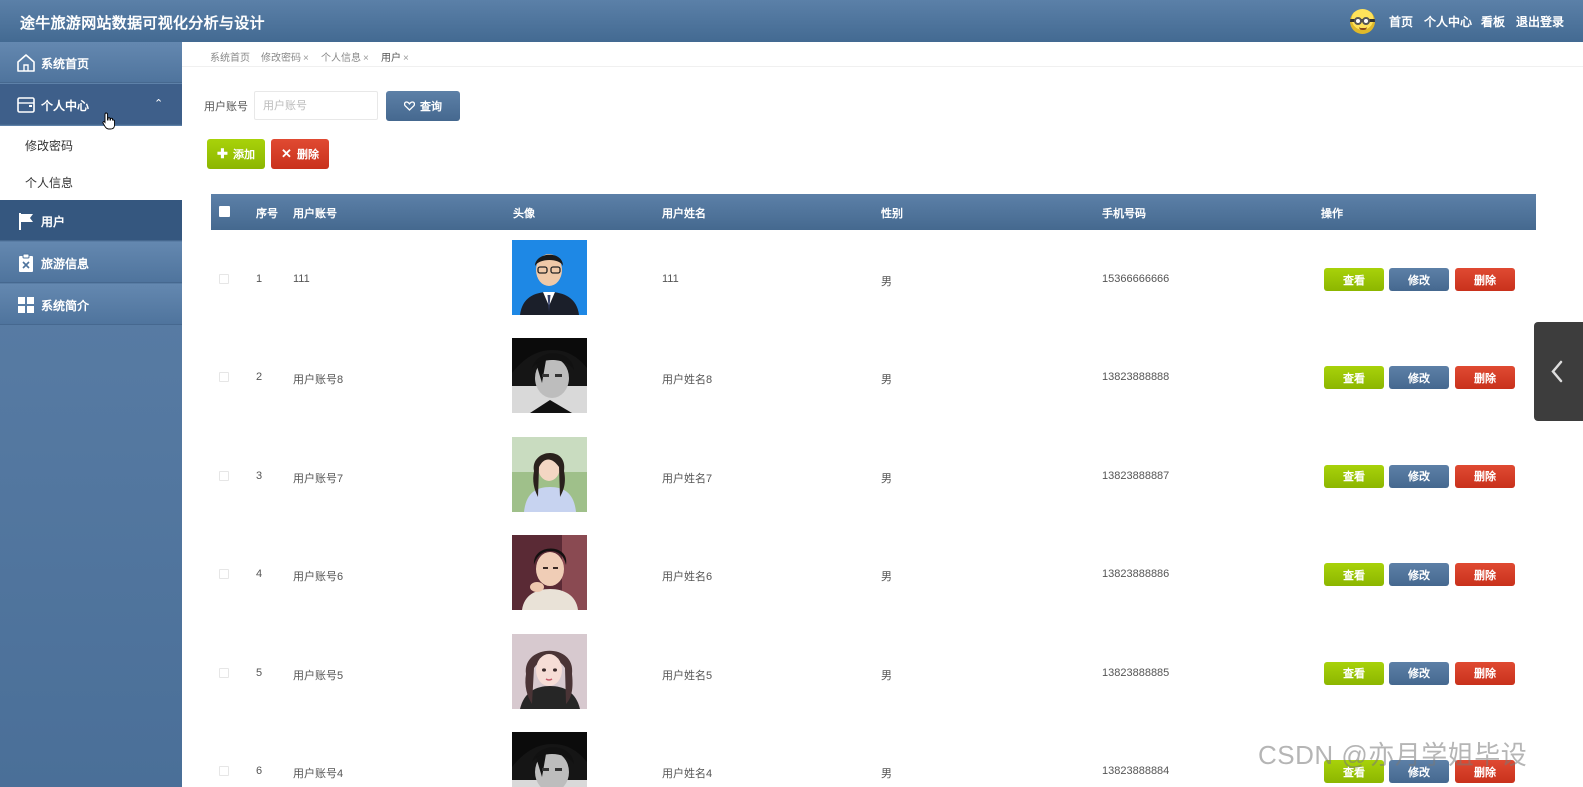  Describe the element at coordinates (1136, 475) in the screenshot. I see `cell-phone: 13823888887` at that location.